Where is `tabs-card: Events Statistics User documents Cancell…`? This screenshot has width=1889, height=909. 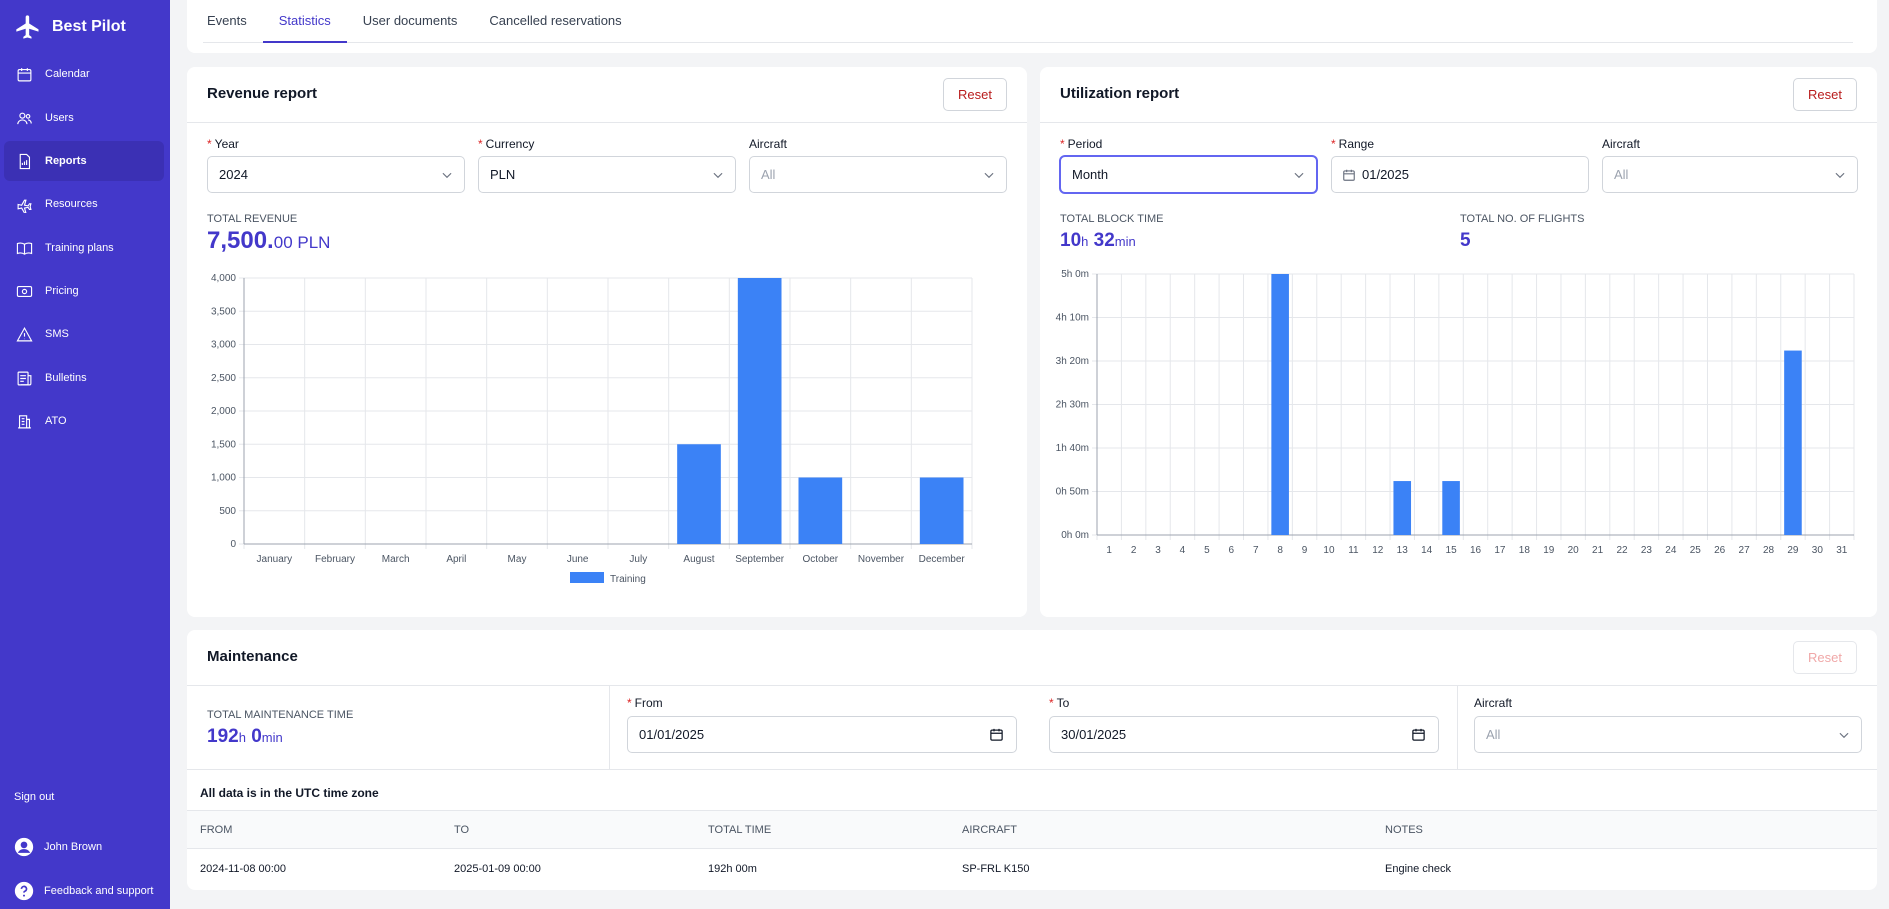 tabs-card: Events Statistics User documents Cancell… is located at coordinates (1032, 26).